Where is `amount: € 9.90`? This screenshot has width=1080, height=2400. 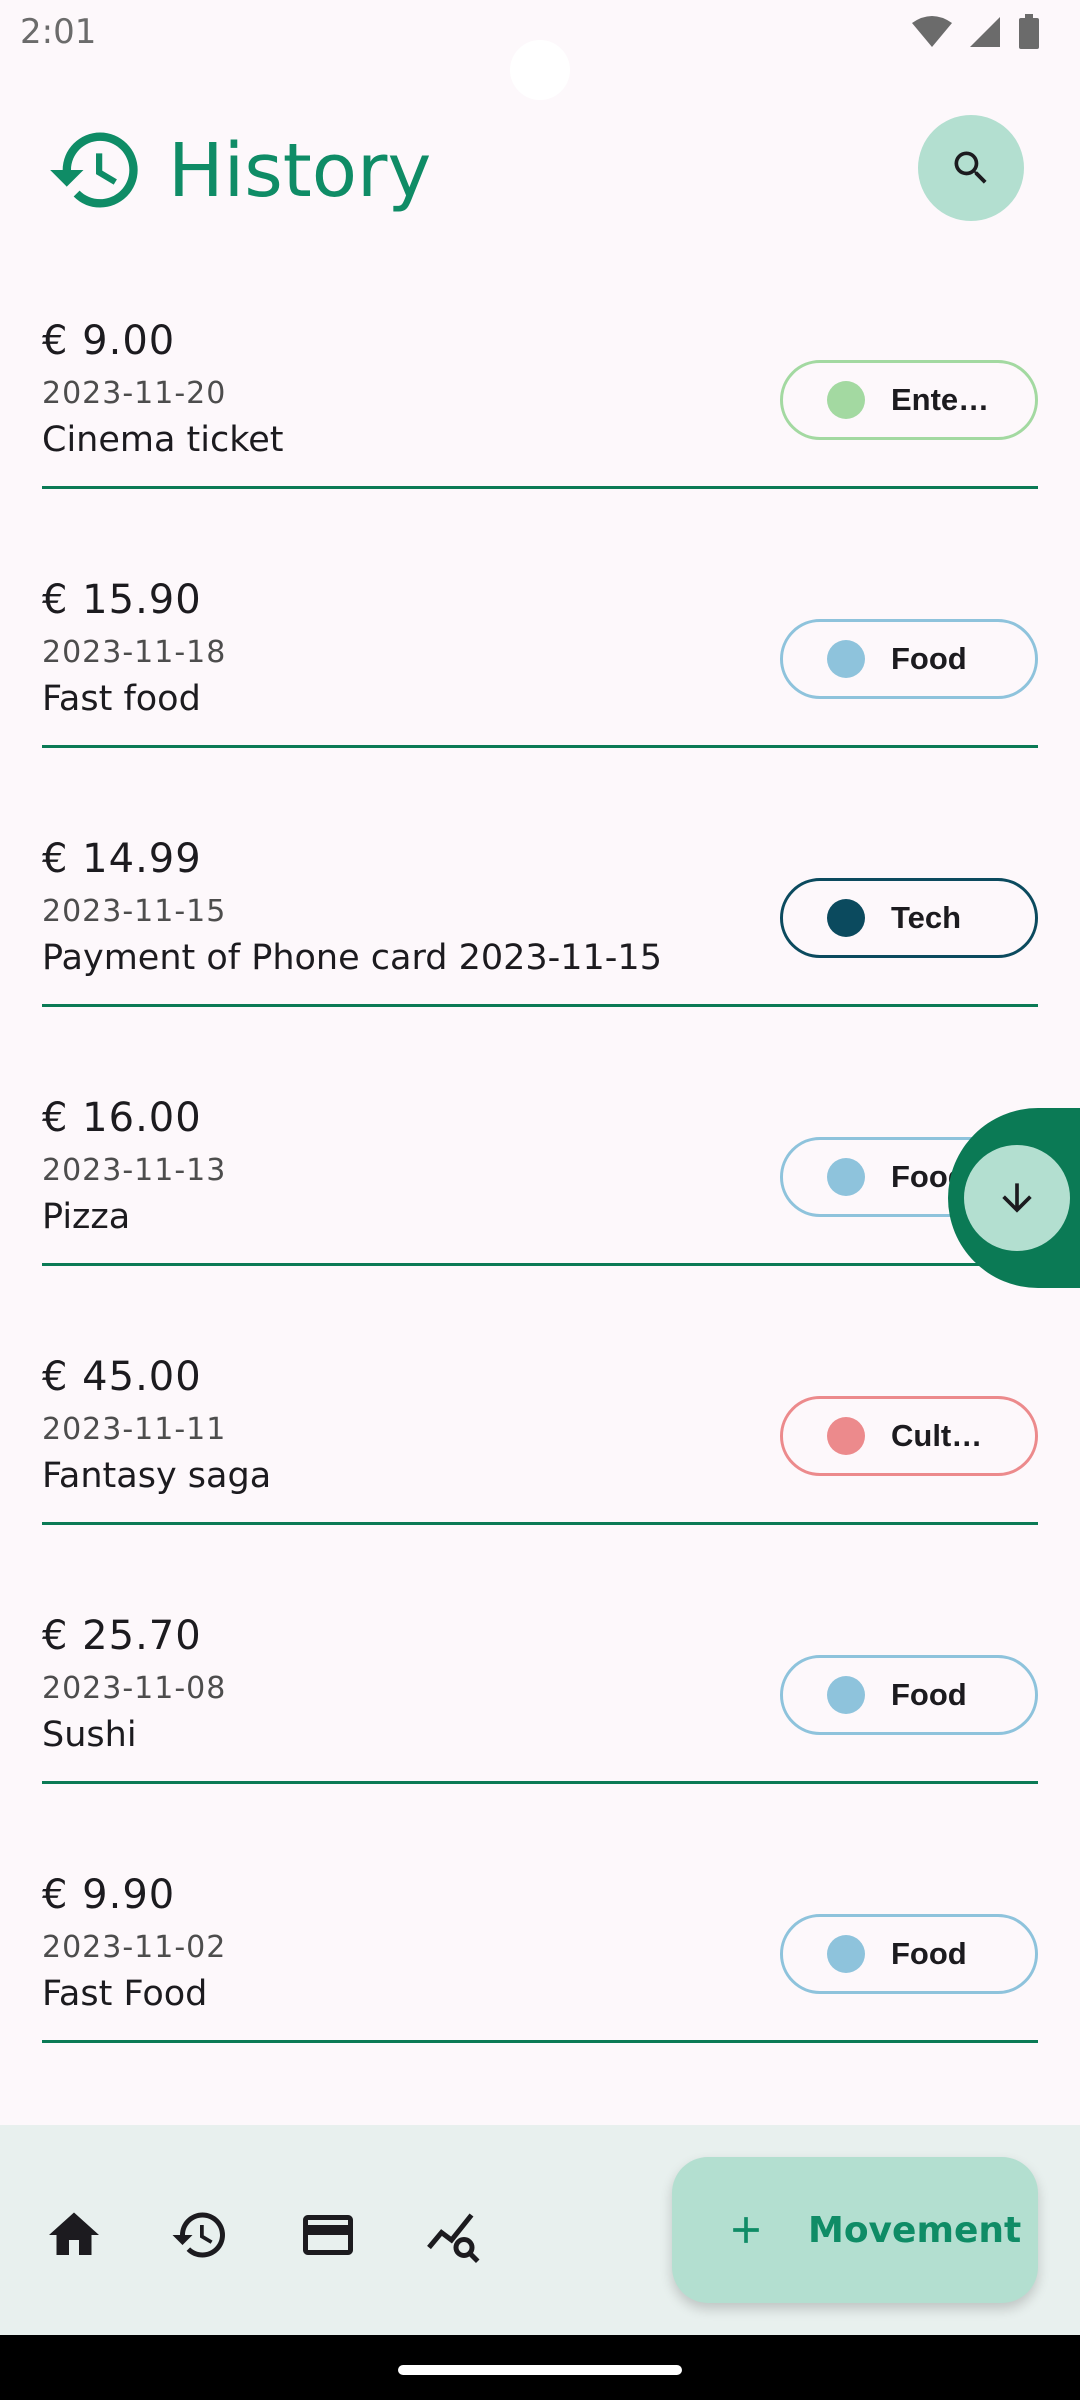
amount: € 9.90 is located at coordinates (109, 1895).